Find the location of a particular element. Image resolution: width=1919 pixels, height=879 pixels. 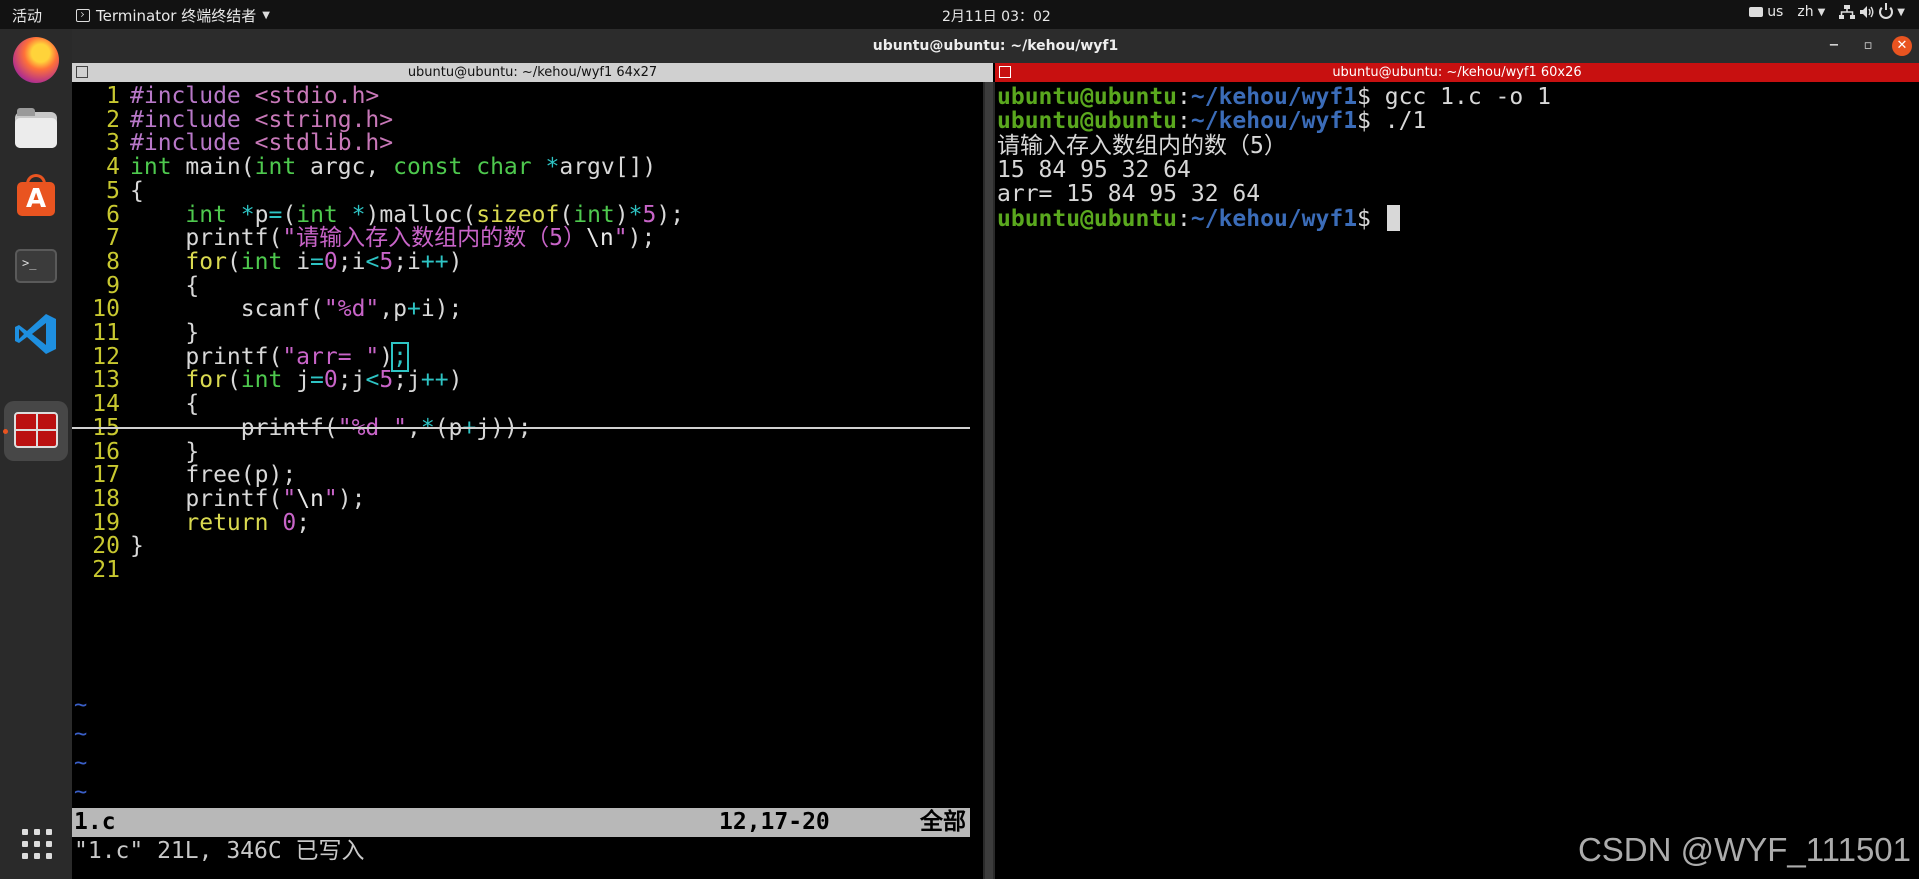

right-pane-title: ubuntu@ubuntu: ~/kehou/wyf1 60x26 is located at coordinates (1457, 72).